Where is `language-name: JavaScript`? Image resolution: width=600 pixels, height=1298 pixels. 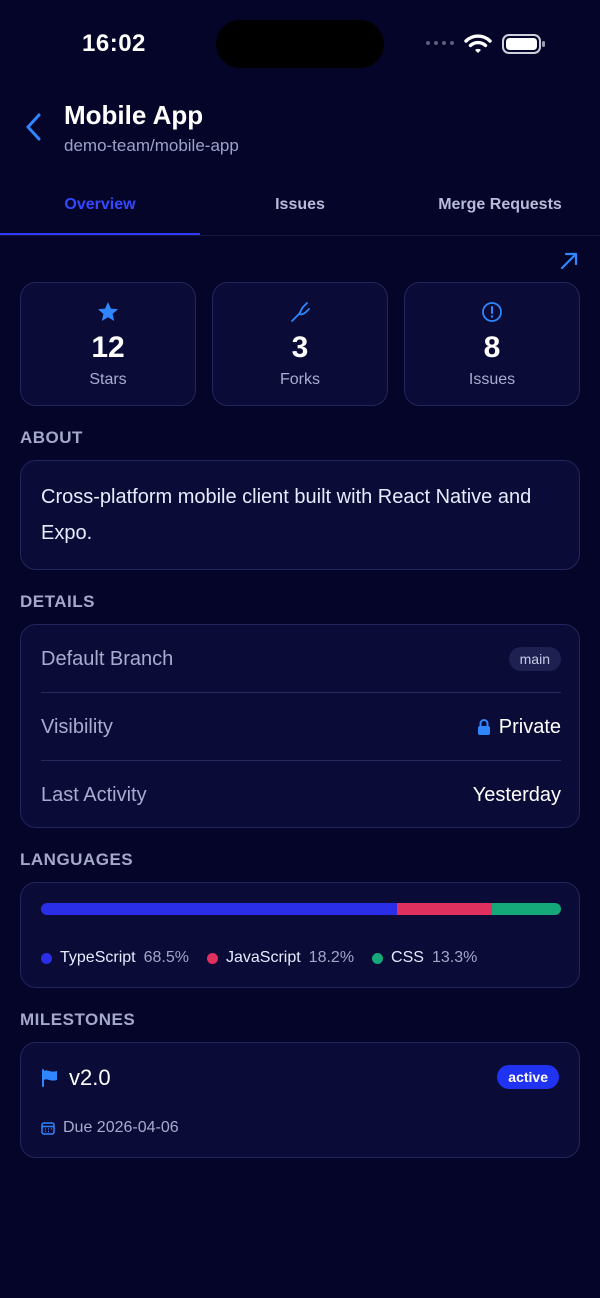
language-name: JavaScript is located at coordinates (263, 957).